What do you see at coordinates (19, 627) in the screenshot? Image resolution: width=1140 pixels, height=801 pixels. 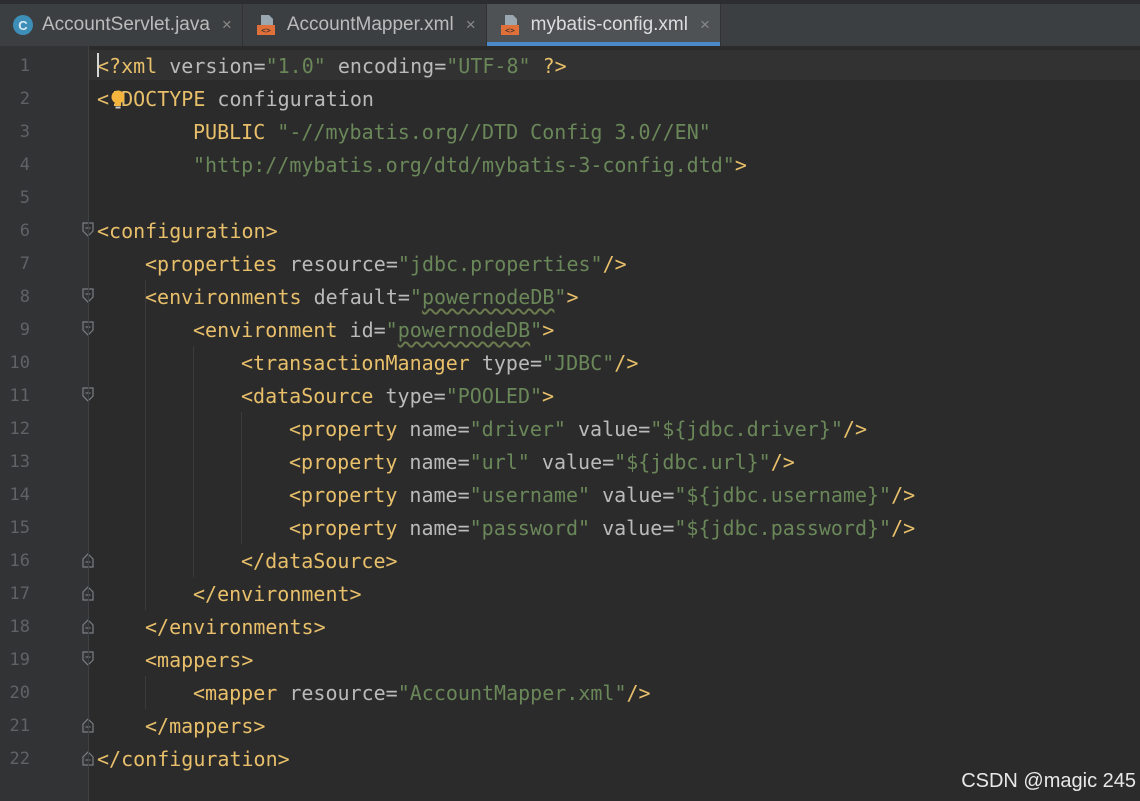 I see `line-number: 18` at bounding box center [19, 627].